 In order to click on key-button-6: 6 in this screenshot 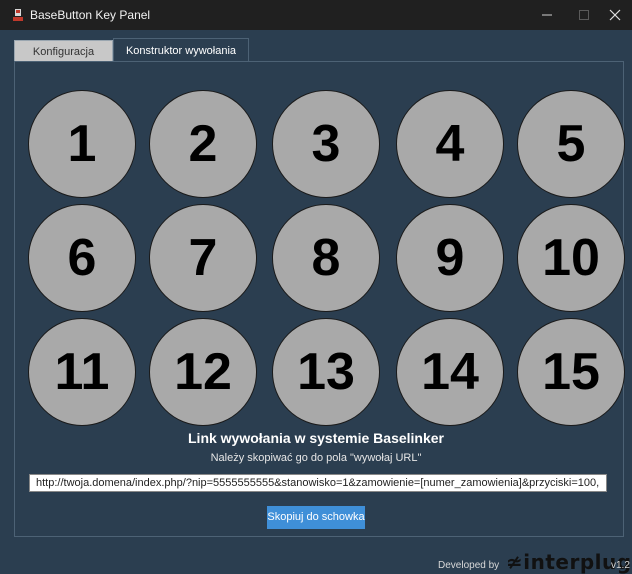, I will do `click(82, 258)`.